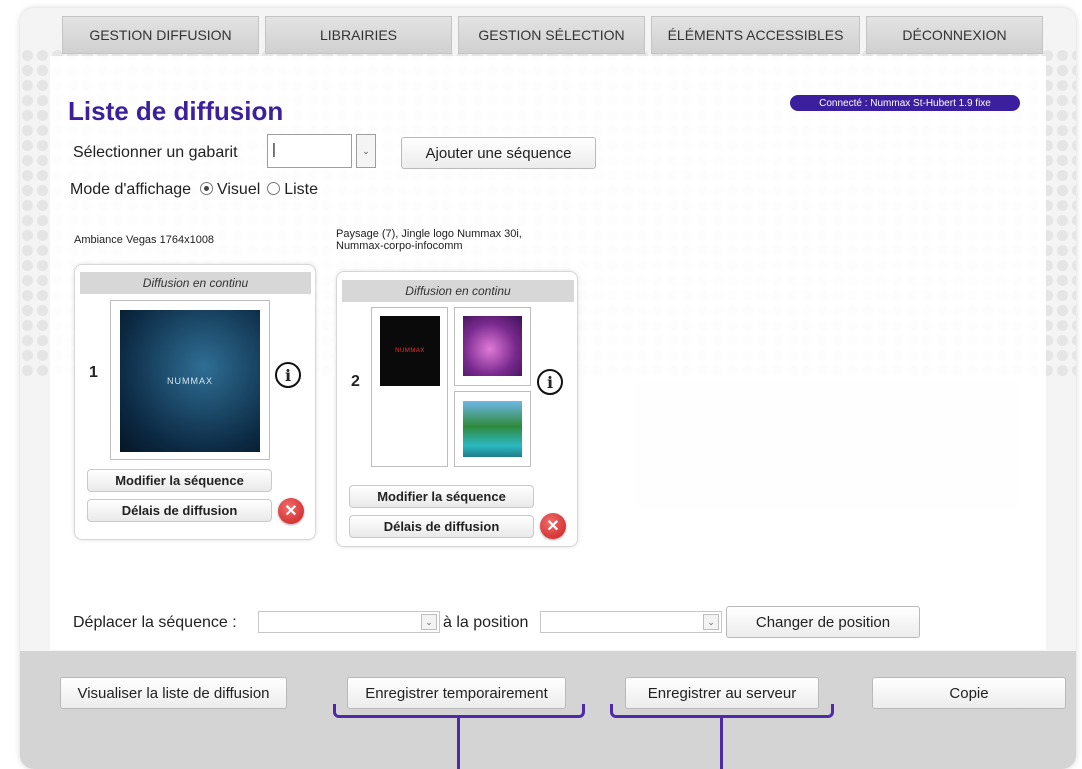 This screenshot has width=1082, height=769. Describe the element at coordinates (631, 622) in the screenshot. I see `position-select: ⌄` at that location.